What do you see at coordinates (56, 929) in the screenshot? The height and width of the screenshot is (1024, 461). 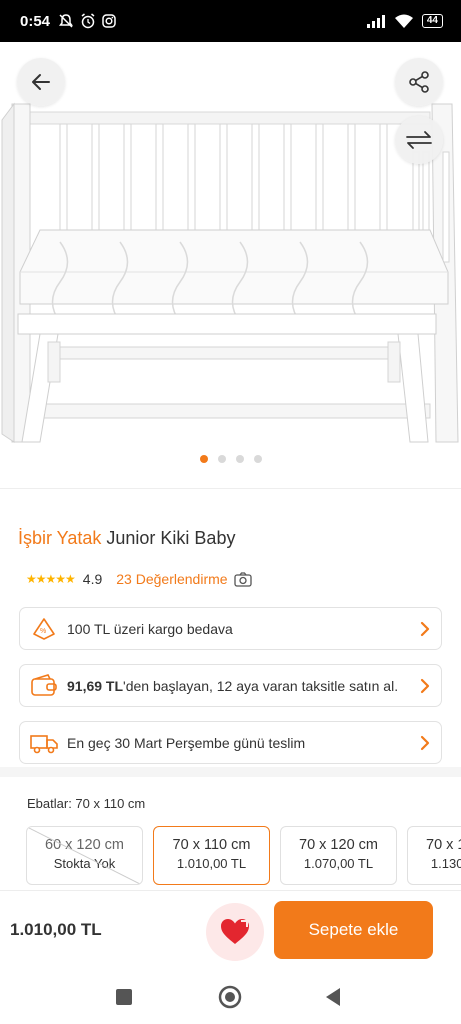 I see `footer-price: 1.010,00 TL` at bounding box center [56, 929].